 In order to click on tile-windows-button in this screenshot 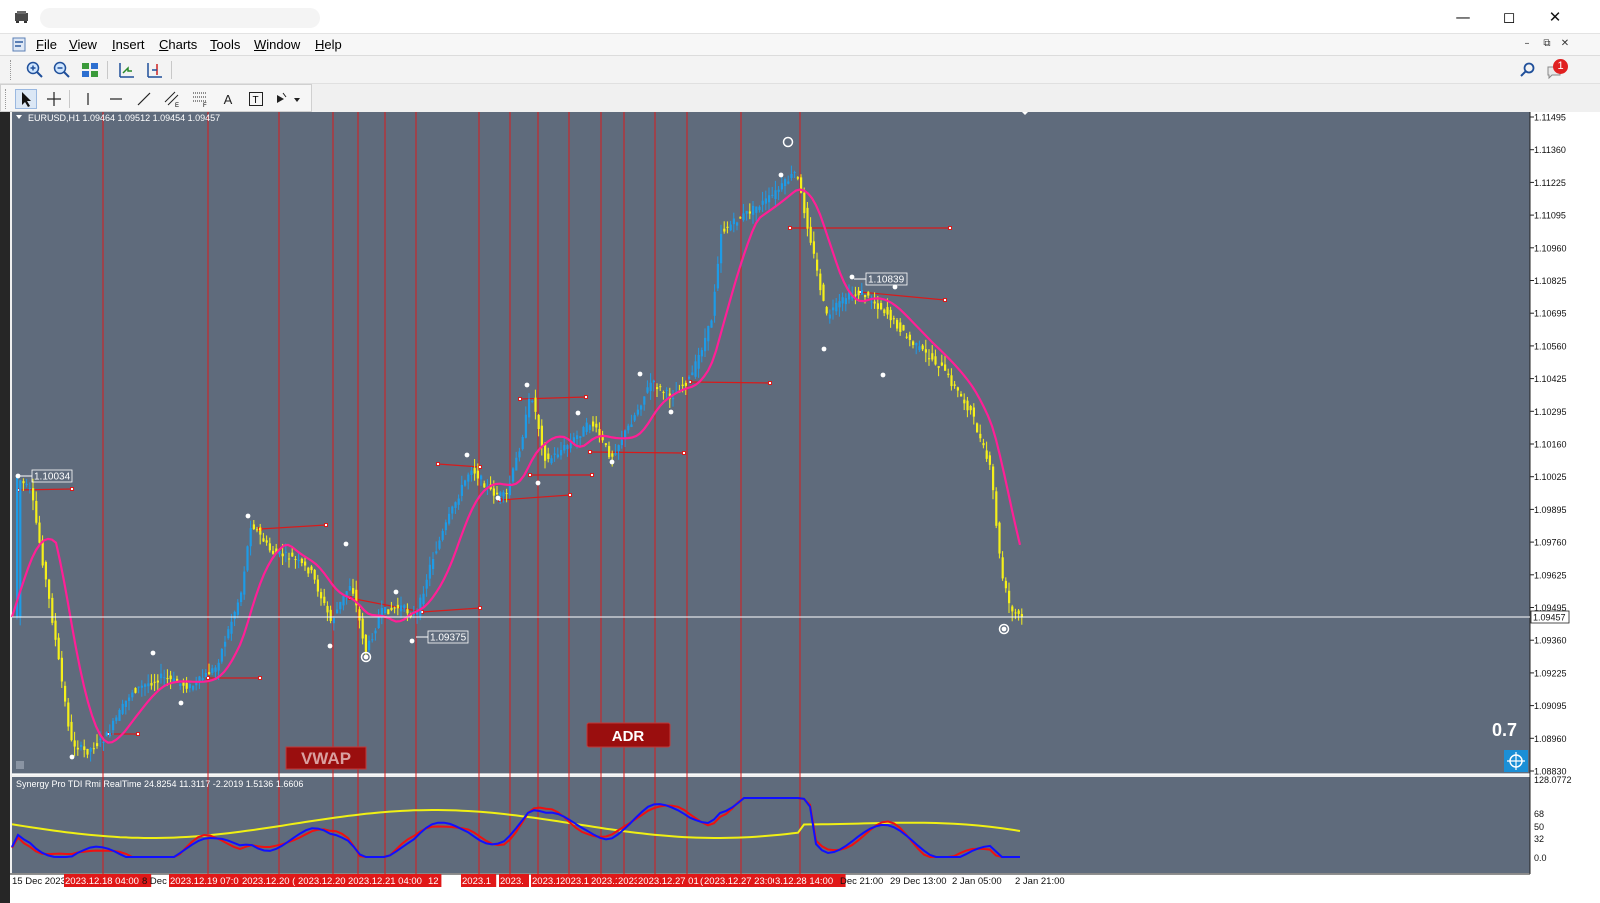, I will do `click(90, 70)`.